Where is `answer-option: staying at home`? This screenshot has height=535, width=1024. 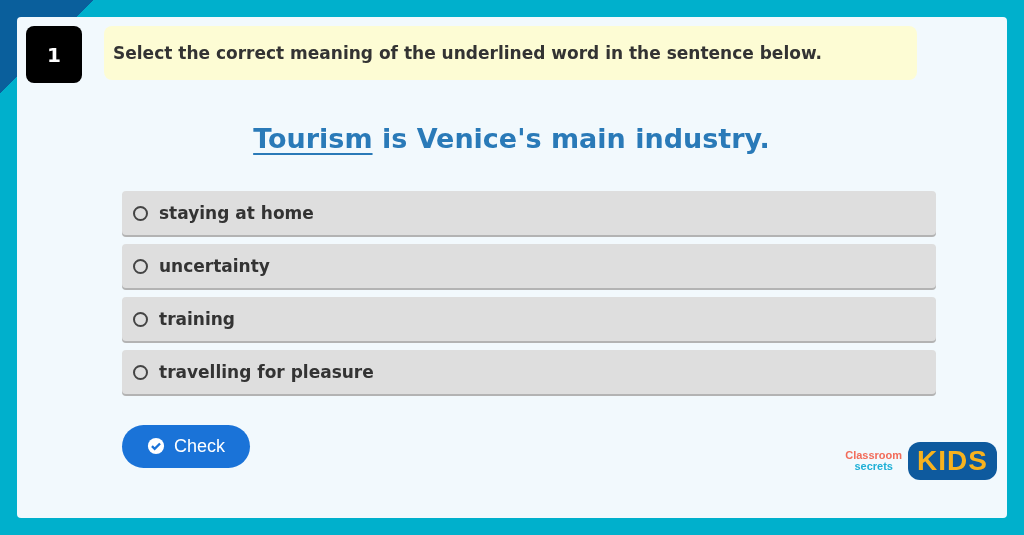 answer-option: staying at home is located at coordinates (529, 213).